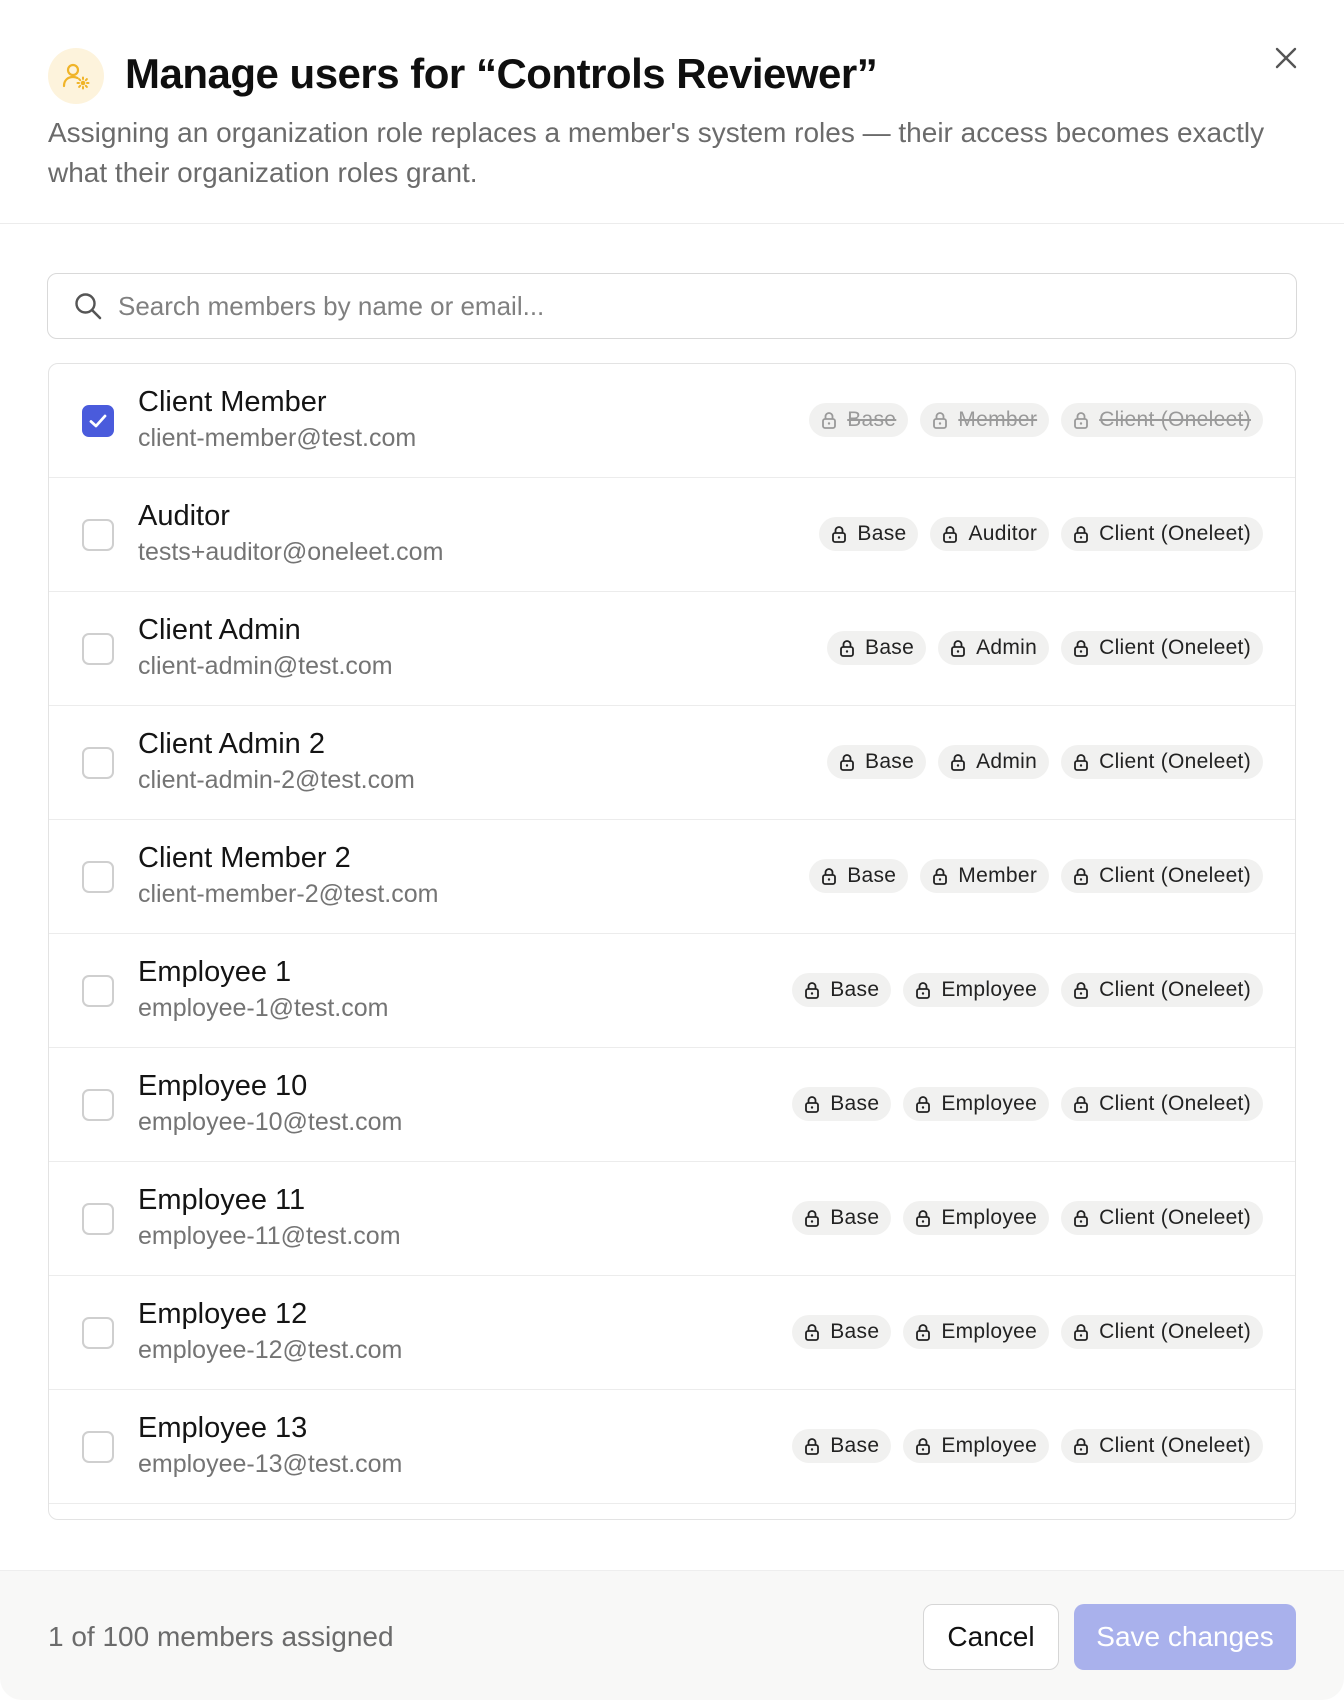 Image resolution: width=1344 pixels, height=1700 pixels. I want to click on role-label: Member, so click(998, 419).